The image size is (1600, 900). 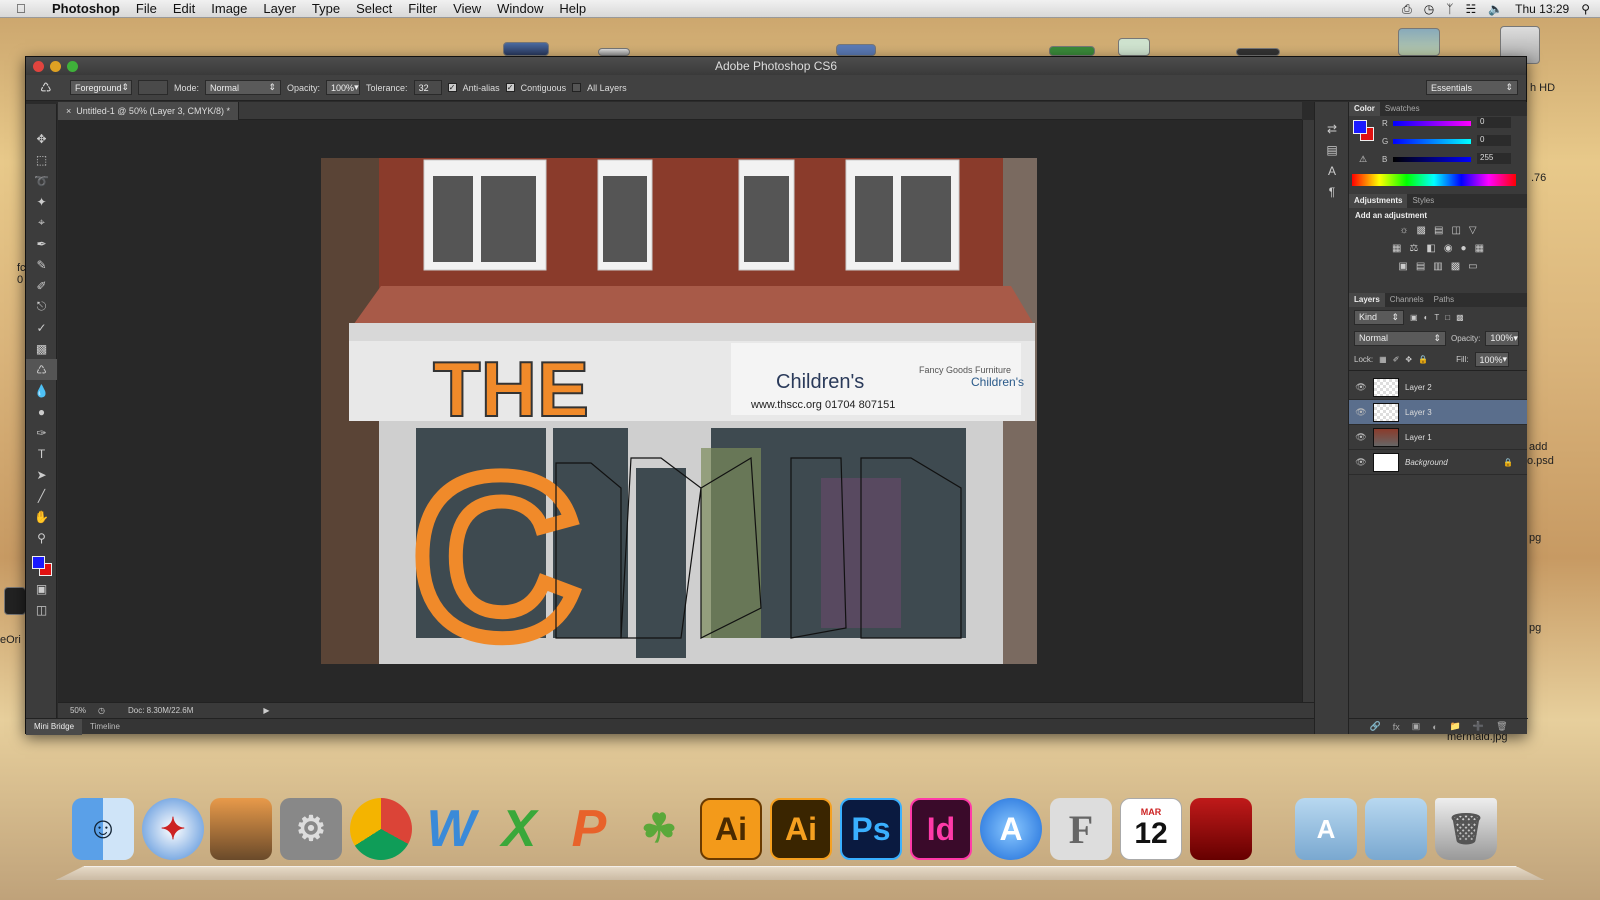 What do you see at coordinates (153, 87) in the screenshot?
I see `pattern-picker` at bounding box center [153, 87].